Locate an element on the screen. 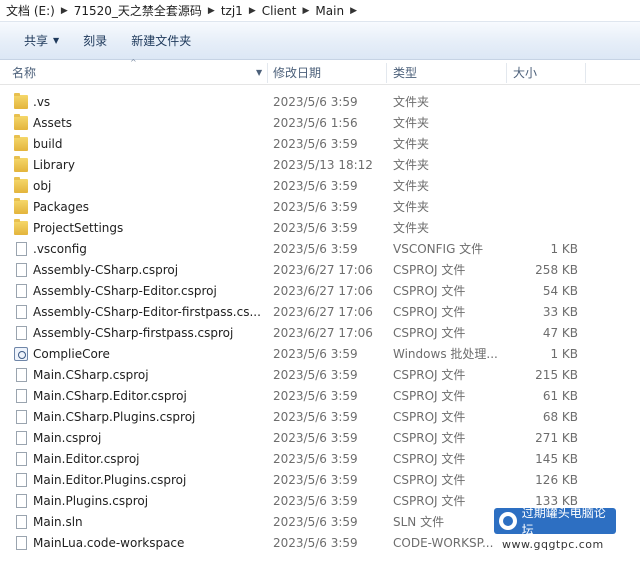 The image size is (640, 562). file-name: Assembly-CSharp-firstpass.csproj is located at coordinates (133, 333).